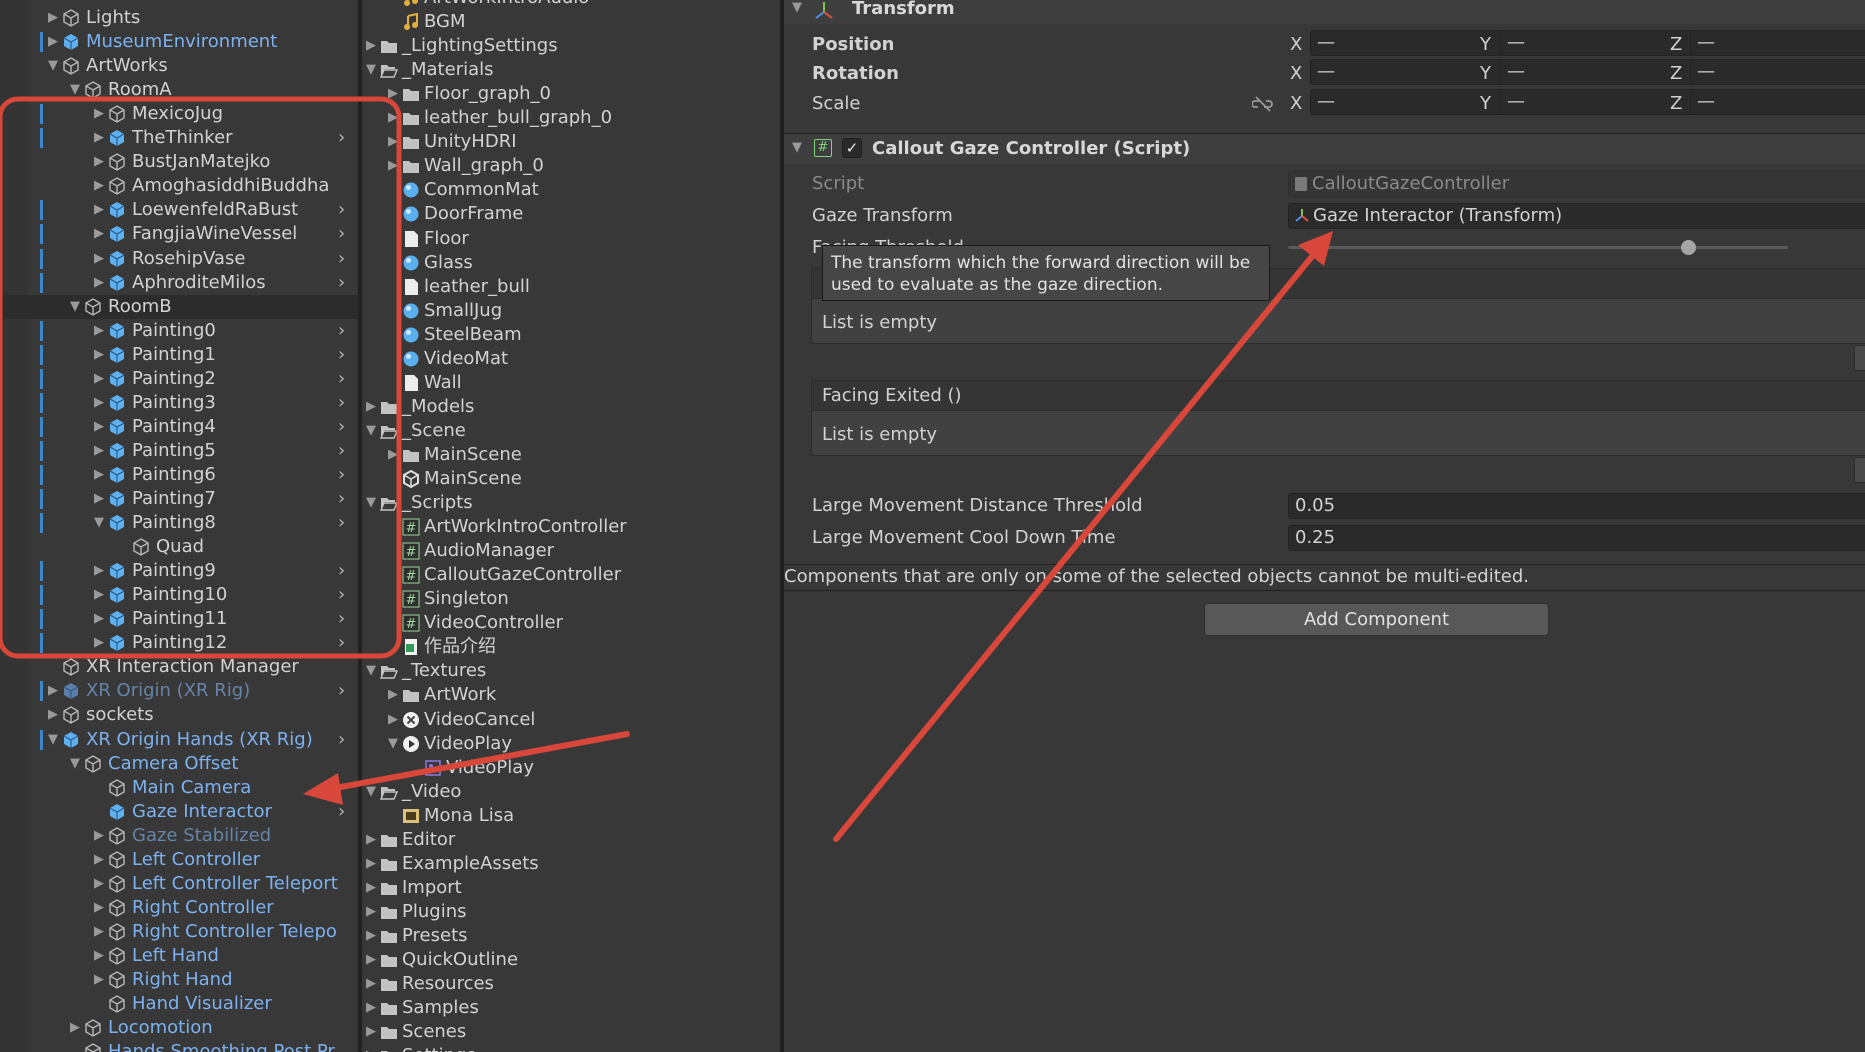  I want to click on project-item: BGM, so click(571, 22).